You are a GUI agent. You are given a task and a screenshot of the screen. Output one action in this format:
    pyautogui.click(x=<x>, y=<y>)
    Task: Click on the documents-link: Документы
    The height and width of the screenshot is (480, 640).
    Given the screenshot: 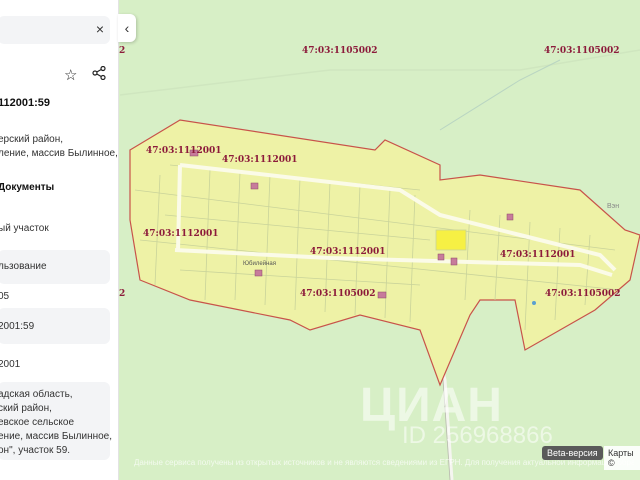 What is the action you would take?
    pyautogui.click(x=27, y=188)
    